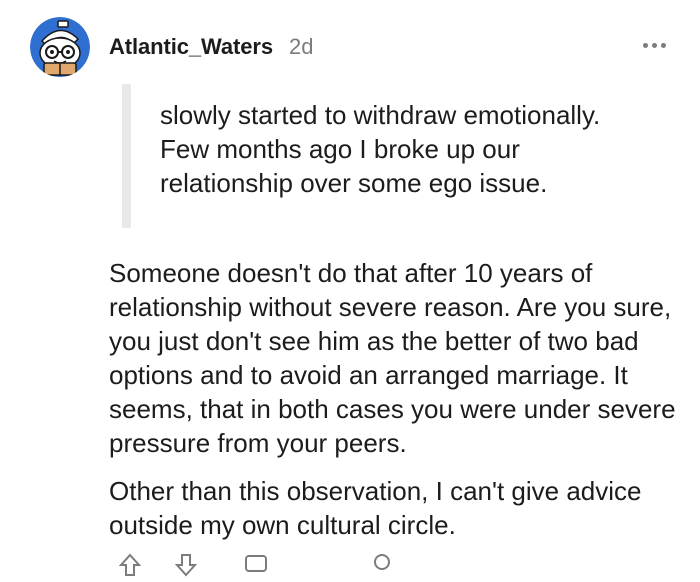  What do you see at coordinates (191, 47) in the screenshot?
I see `username: Atlantic_Waters` at bounding box center [191, 47].